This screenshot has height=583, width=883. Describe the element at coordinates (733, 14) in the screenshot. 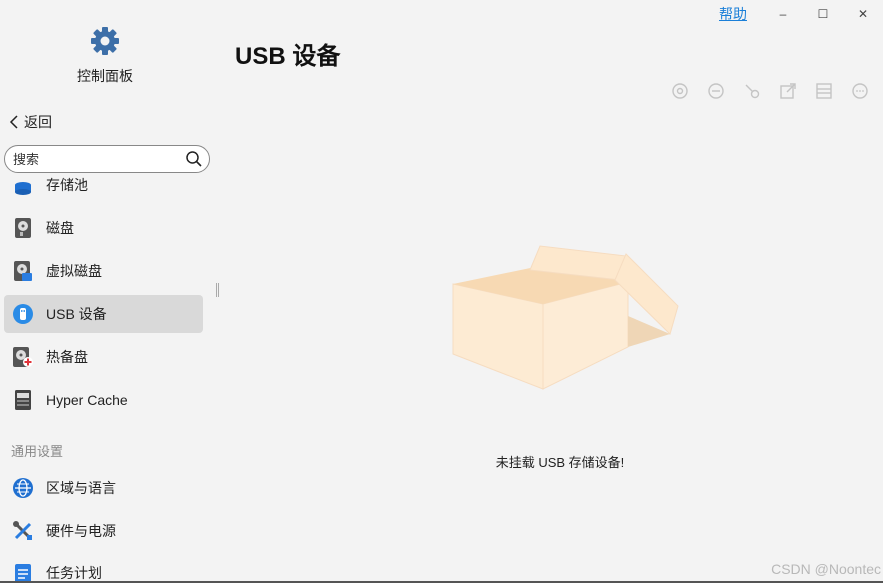

I see `help-link: 帮助` at that location.